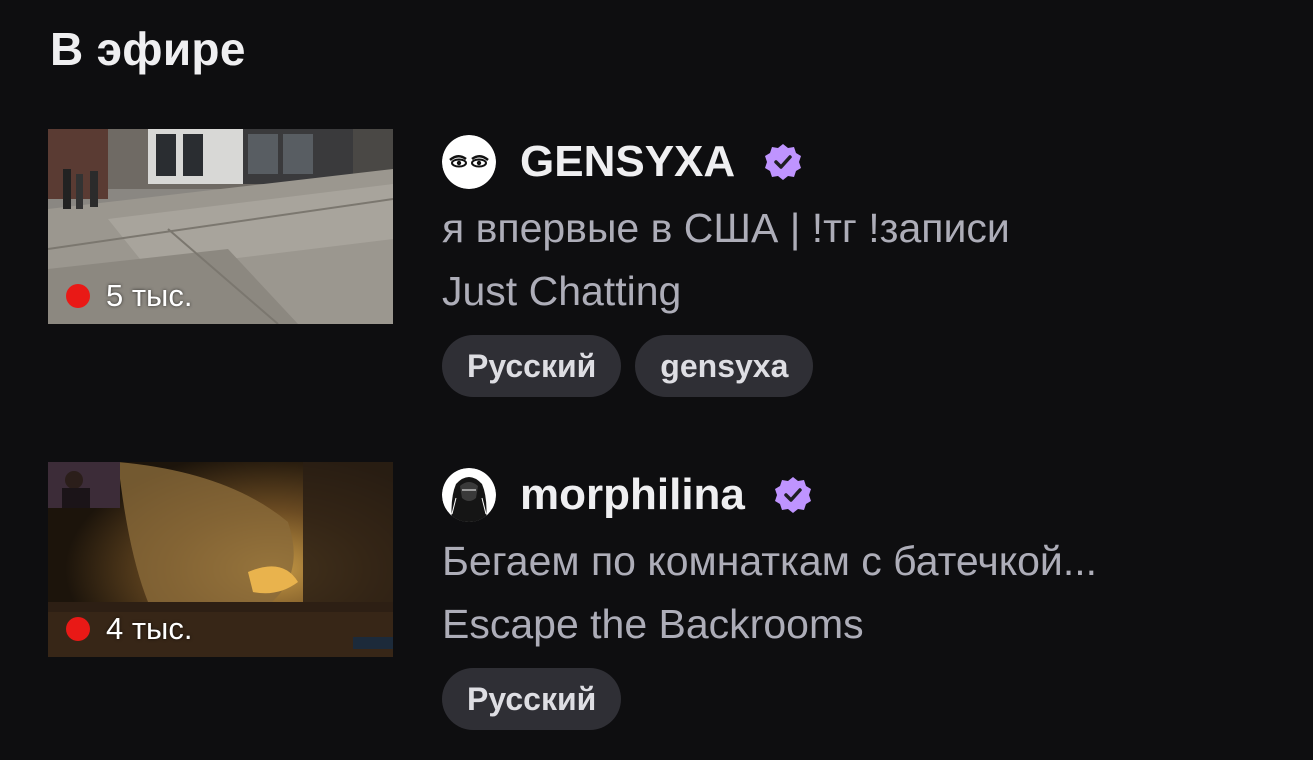 Image resolution: width=1313 pixels, height=760 pixels. Describe the element at coordinates (724, 366) in the screenshot. I see `tag-chip: gensyxa` at that location.